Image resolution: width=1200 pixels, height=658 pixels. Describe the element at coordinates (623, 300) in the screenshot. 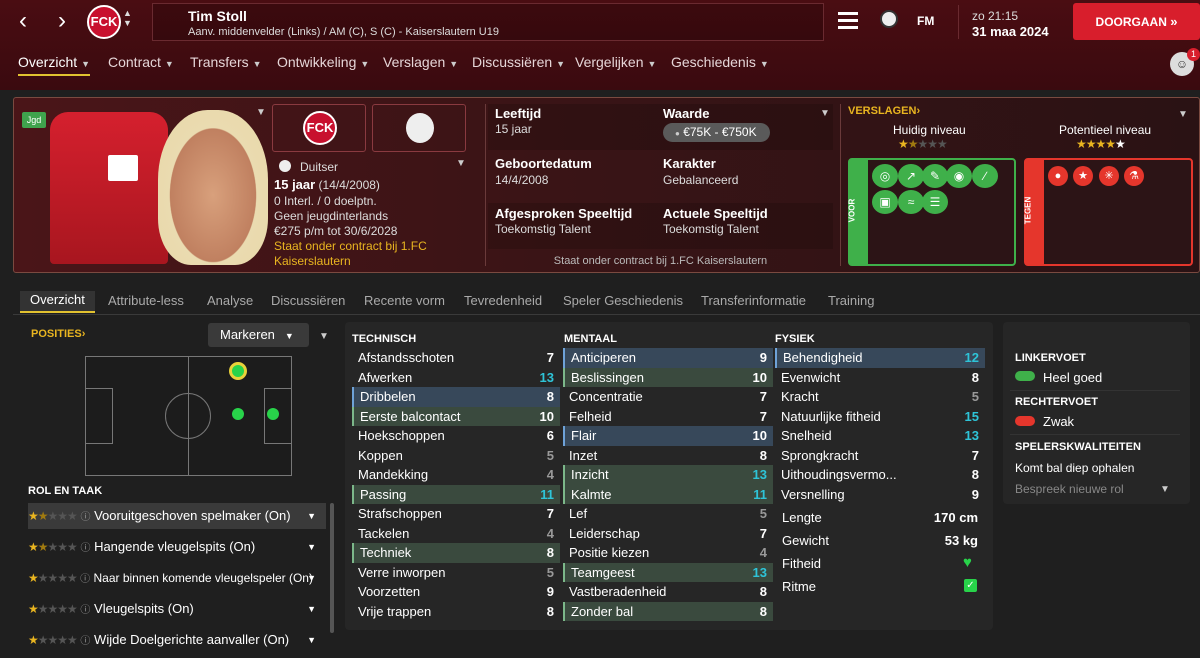

I see `tab-player-history: Speler Geschiedenis` at that location.